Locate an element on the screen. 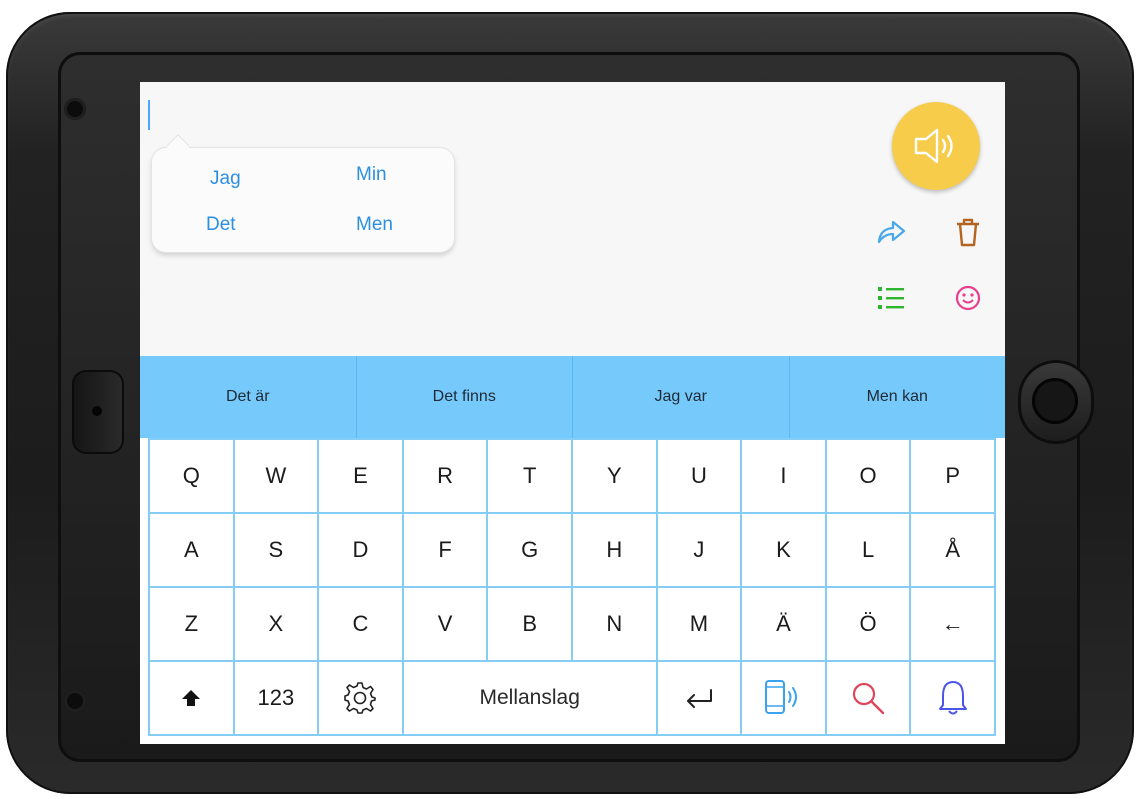 The width and height of the screenshot is (1140, 799). delete-button is located at coordinates (968, 232).